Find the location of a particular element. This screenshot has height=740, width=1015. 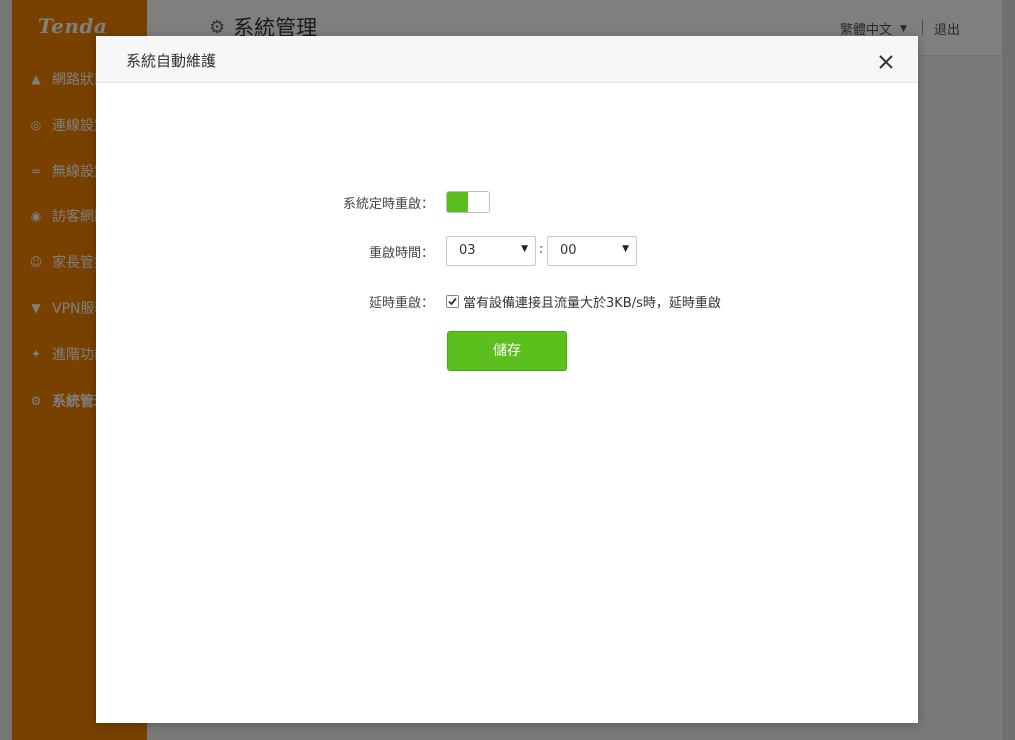

save-button: 儲存 is located at coordinates (507, 351).